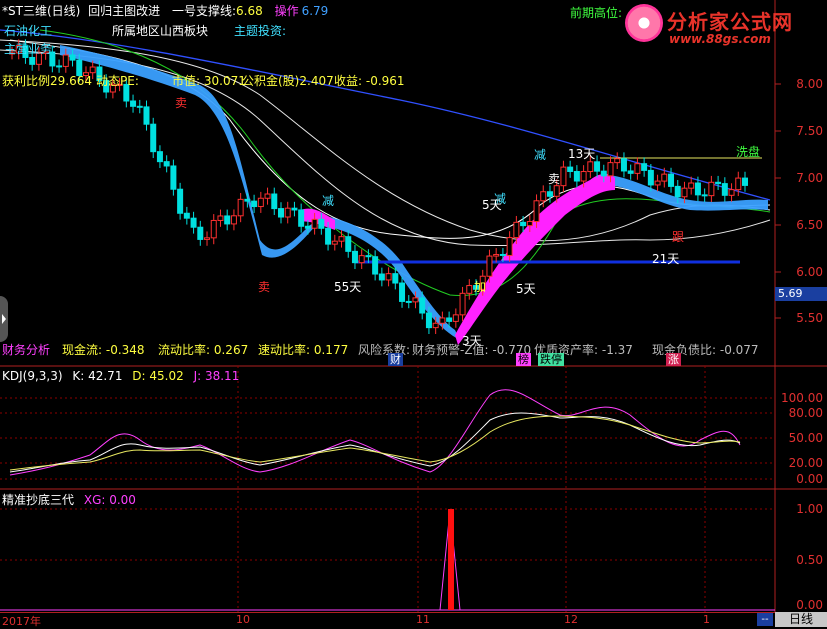 The height and width of the screenshot is (629, 827). What do you see at coordinates (666, 259) in the screenshot?
I see `marker-21-days: 21天` at bounding box center [666, 259].